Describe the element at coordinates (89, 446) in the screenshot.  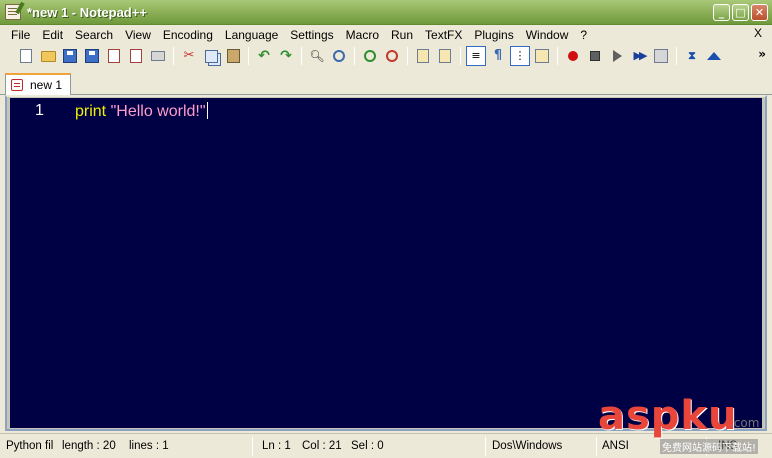
I see `status-length: length : 20` at that location.